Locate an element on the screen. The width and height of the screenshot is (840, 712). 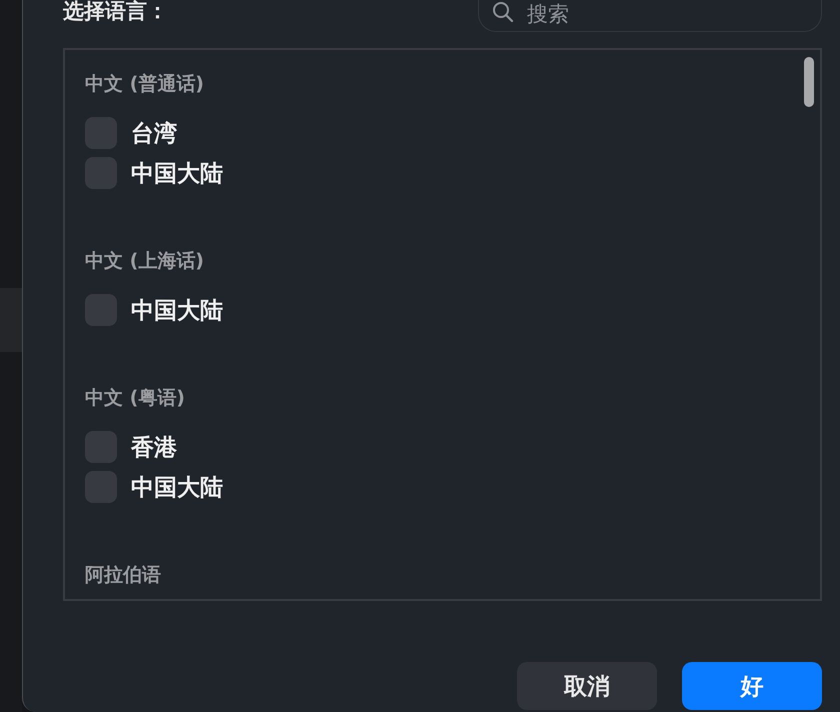
cancel-button: 取消 is located at coordinates (587, 686).